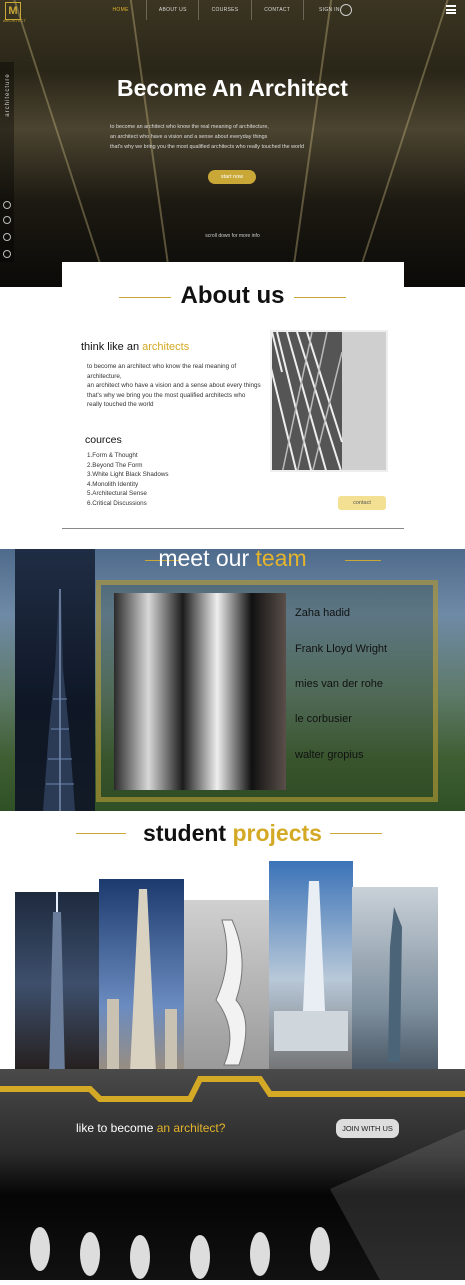  I want to click on projects-title-highlight: projects, so click(277, 833).